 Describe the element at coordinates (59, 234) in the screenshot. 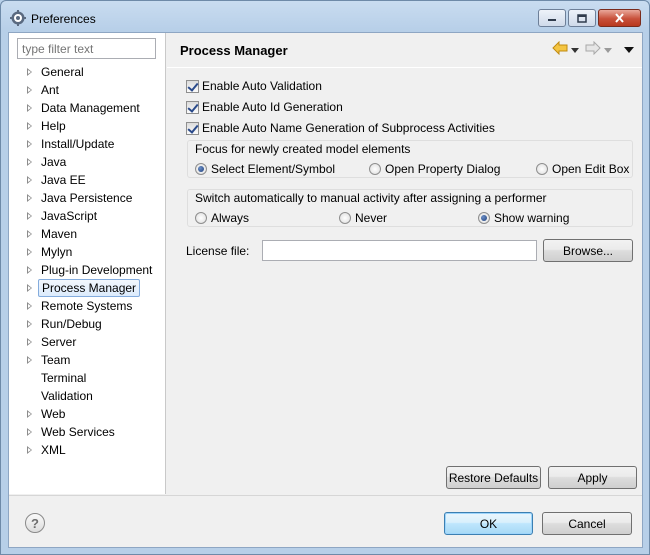

I see `tree-item-label: Maven` at that location.